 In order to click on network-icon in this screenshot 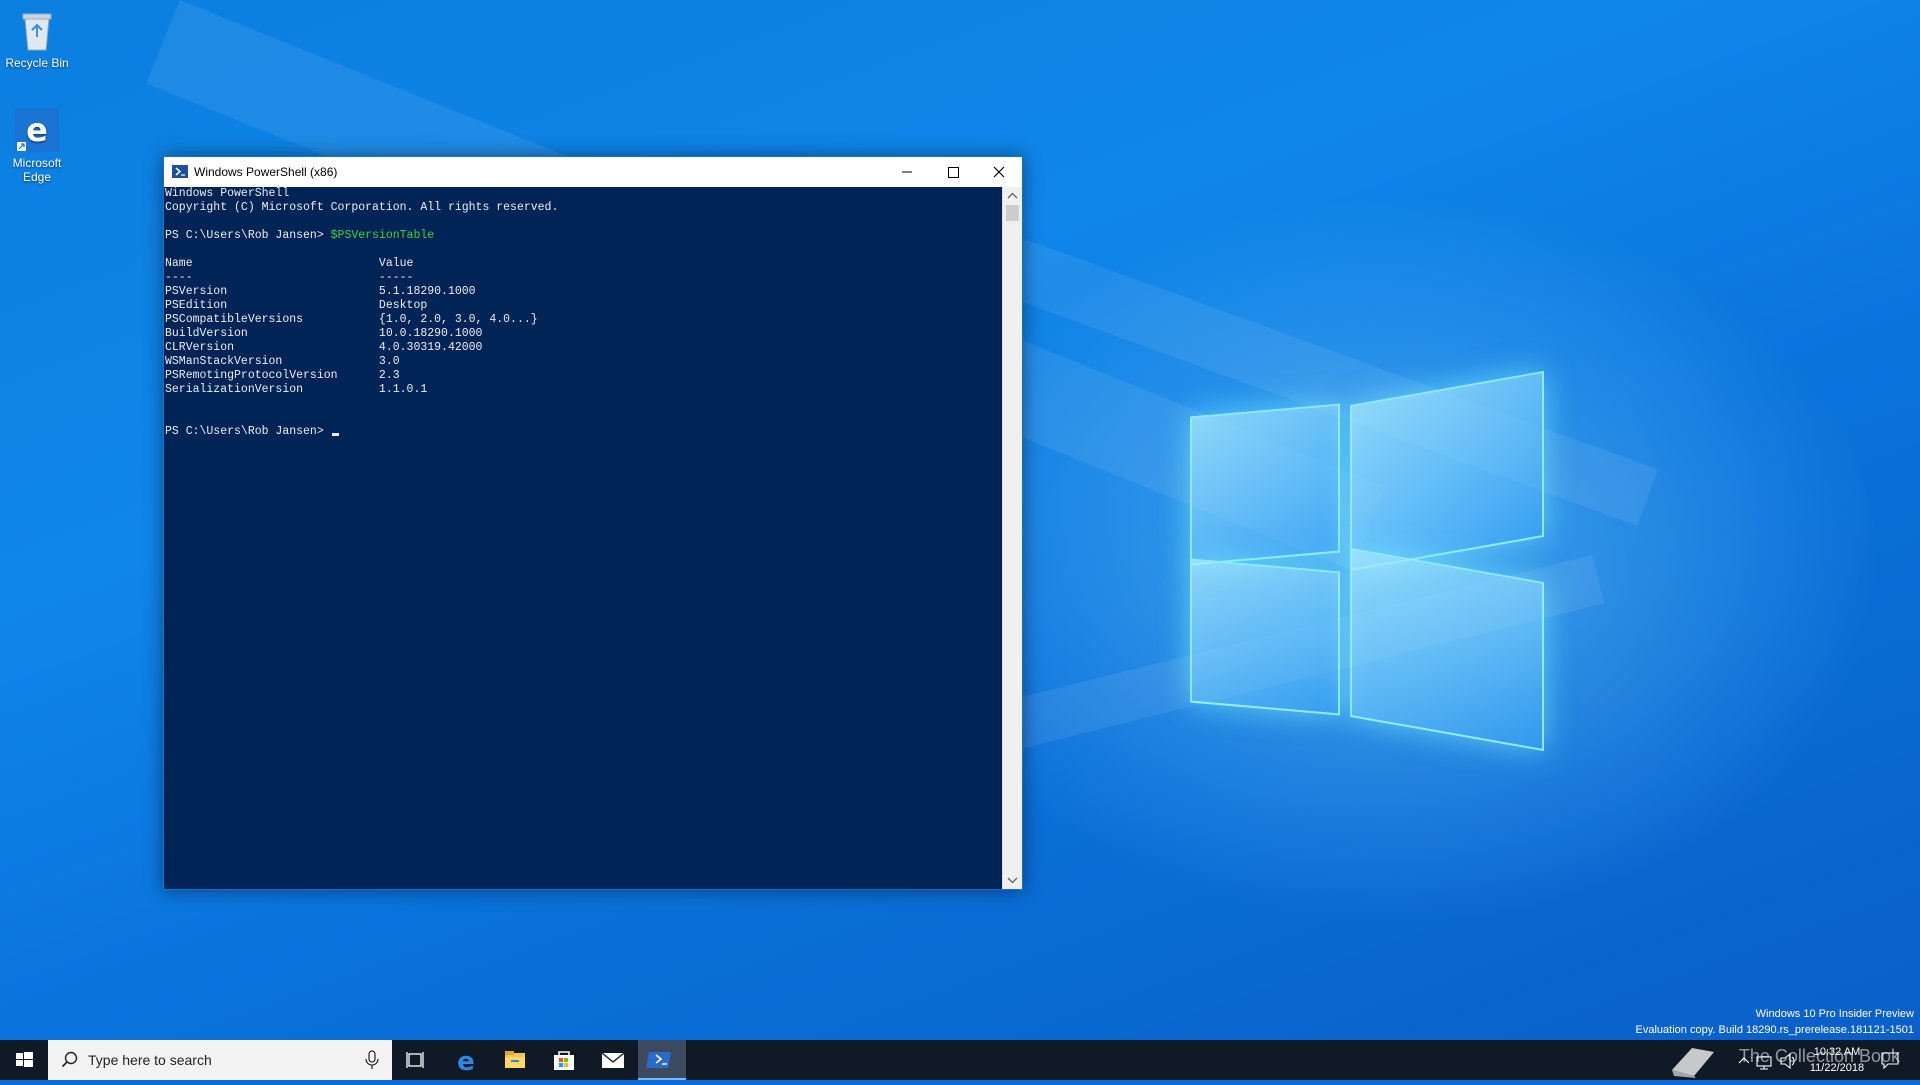, I will do `click(1764, 1060)`.